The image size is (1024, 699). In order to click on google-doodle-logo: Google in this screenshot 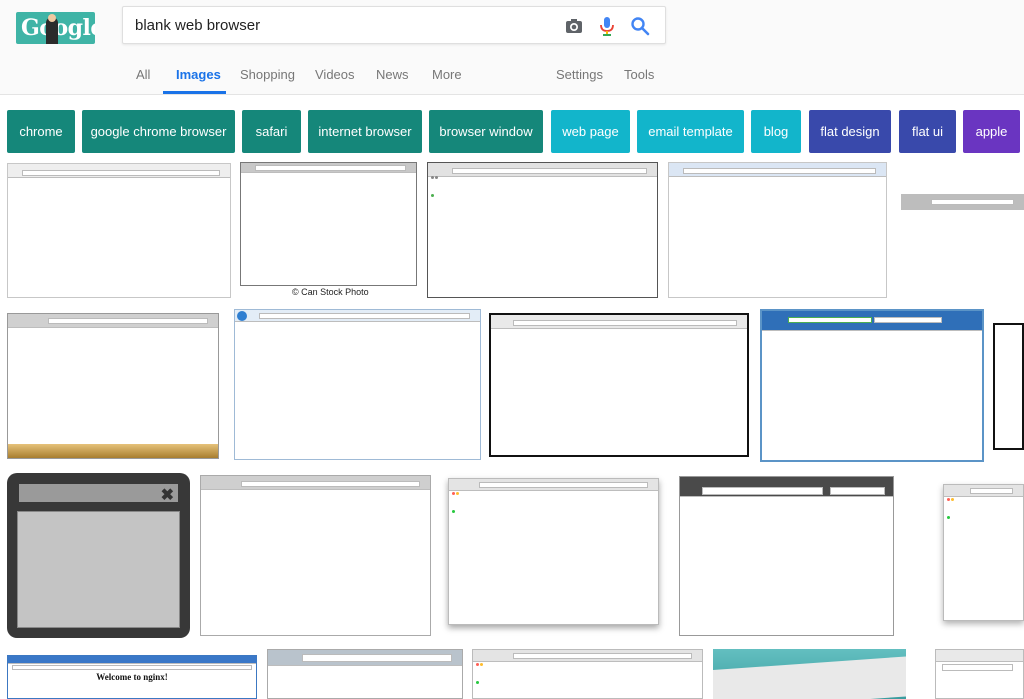, I will do `click(55, 28)`.